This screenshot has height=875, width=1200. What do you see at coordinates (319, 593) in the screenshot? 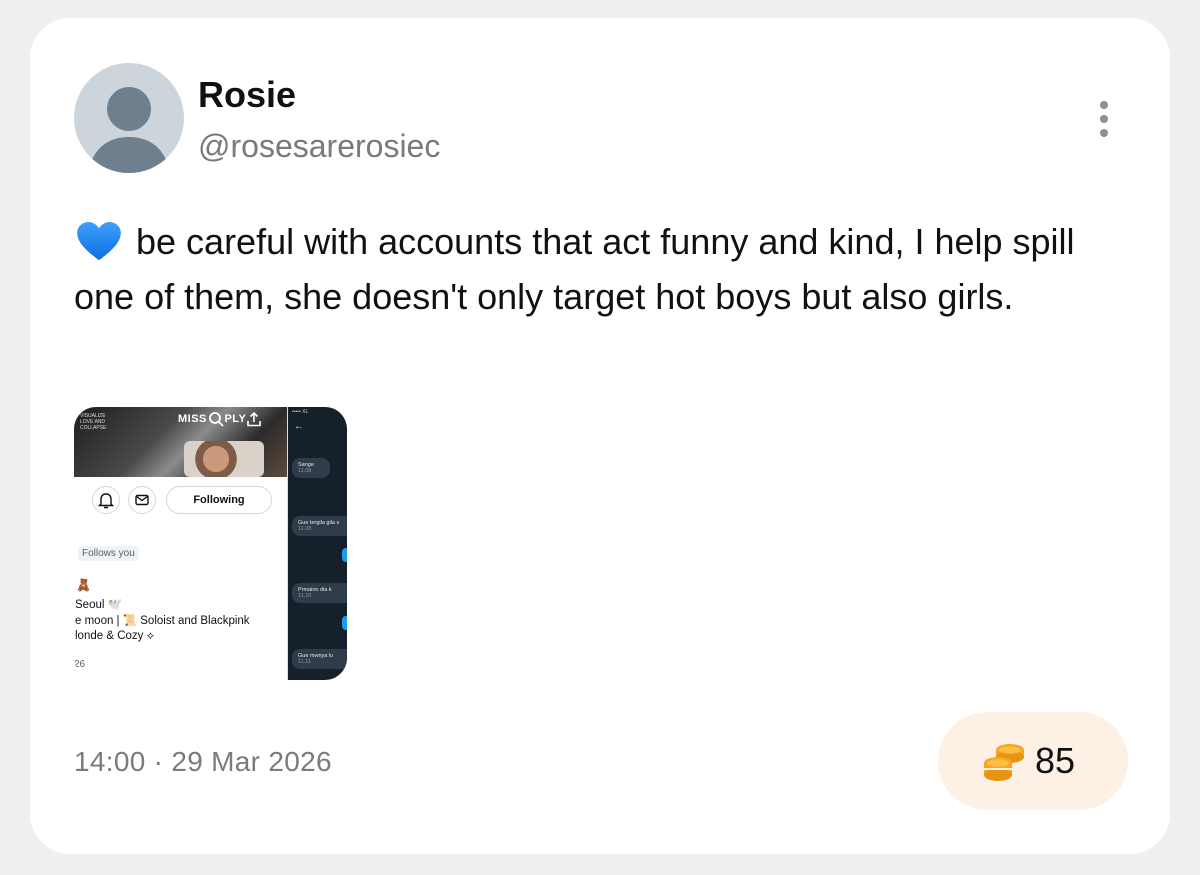
I see `chat-bubble: Prmainn dia k 11.10` at bounding box center [319, 593].